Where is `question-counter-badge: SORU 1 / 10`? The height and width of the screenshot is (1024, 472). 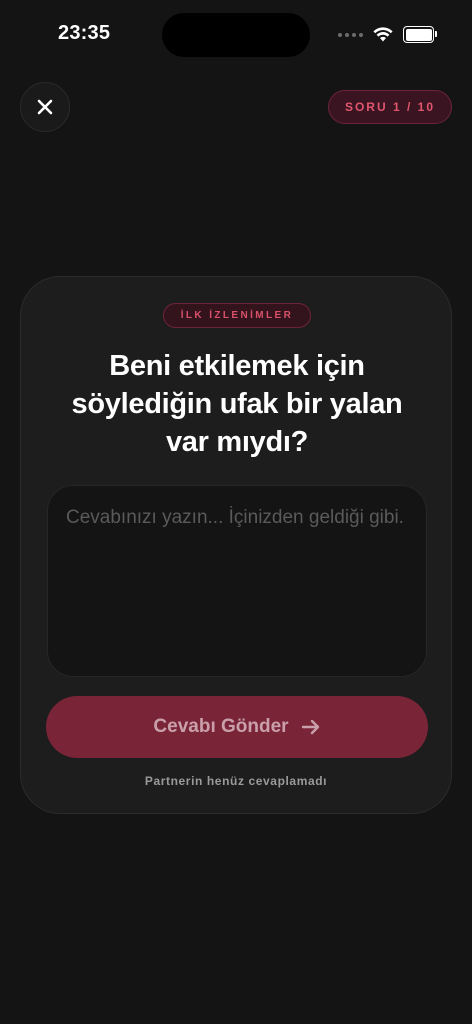
question-counter-badge: SORU 1 / 10 is located at coordinates (389, 107).